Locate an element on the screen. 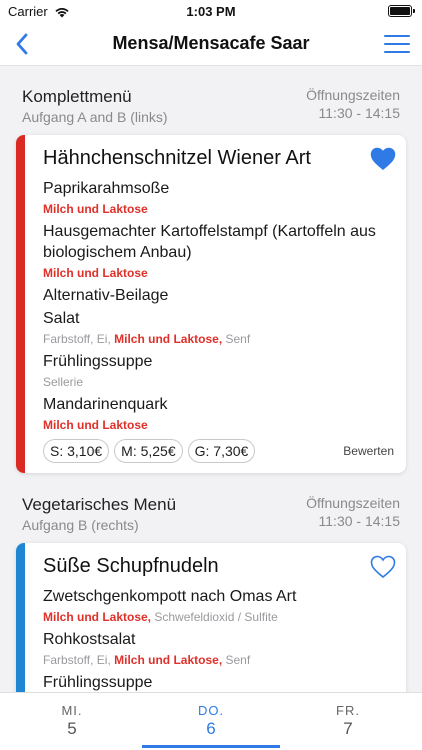 The width and height of the screenshot is (422, 750). battery-icon is located at coordinates (401, 11).